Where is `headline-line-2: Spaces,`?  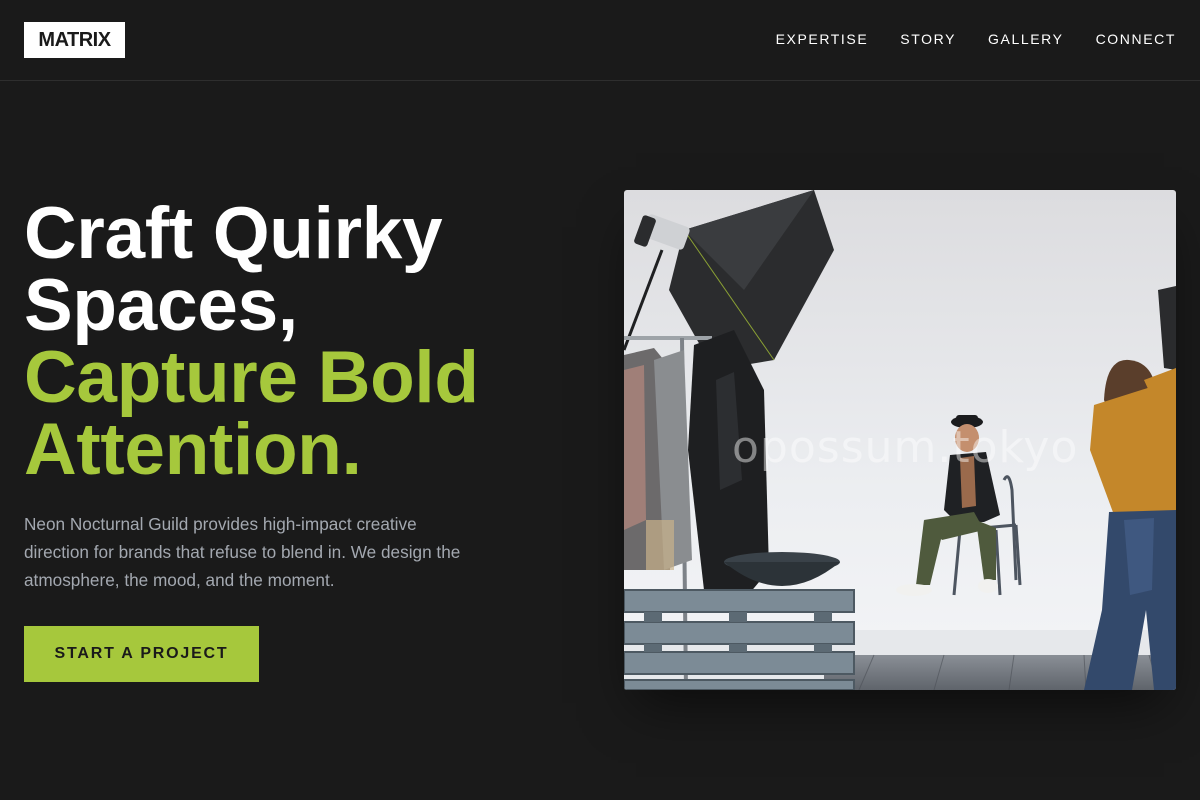 headline-line-2: Spaces, is located at coordinates (161, 305).